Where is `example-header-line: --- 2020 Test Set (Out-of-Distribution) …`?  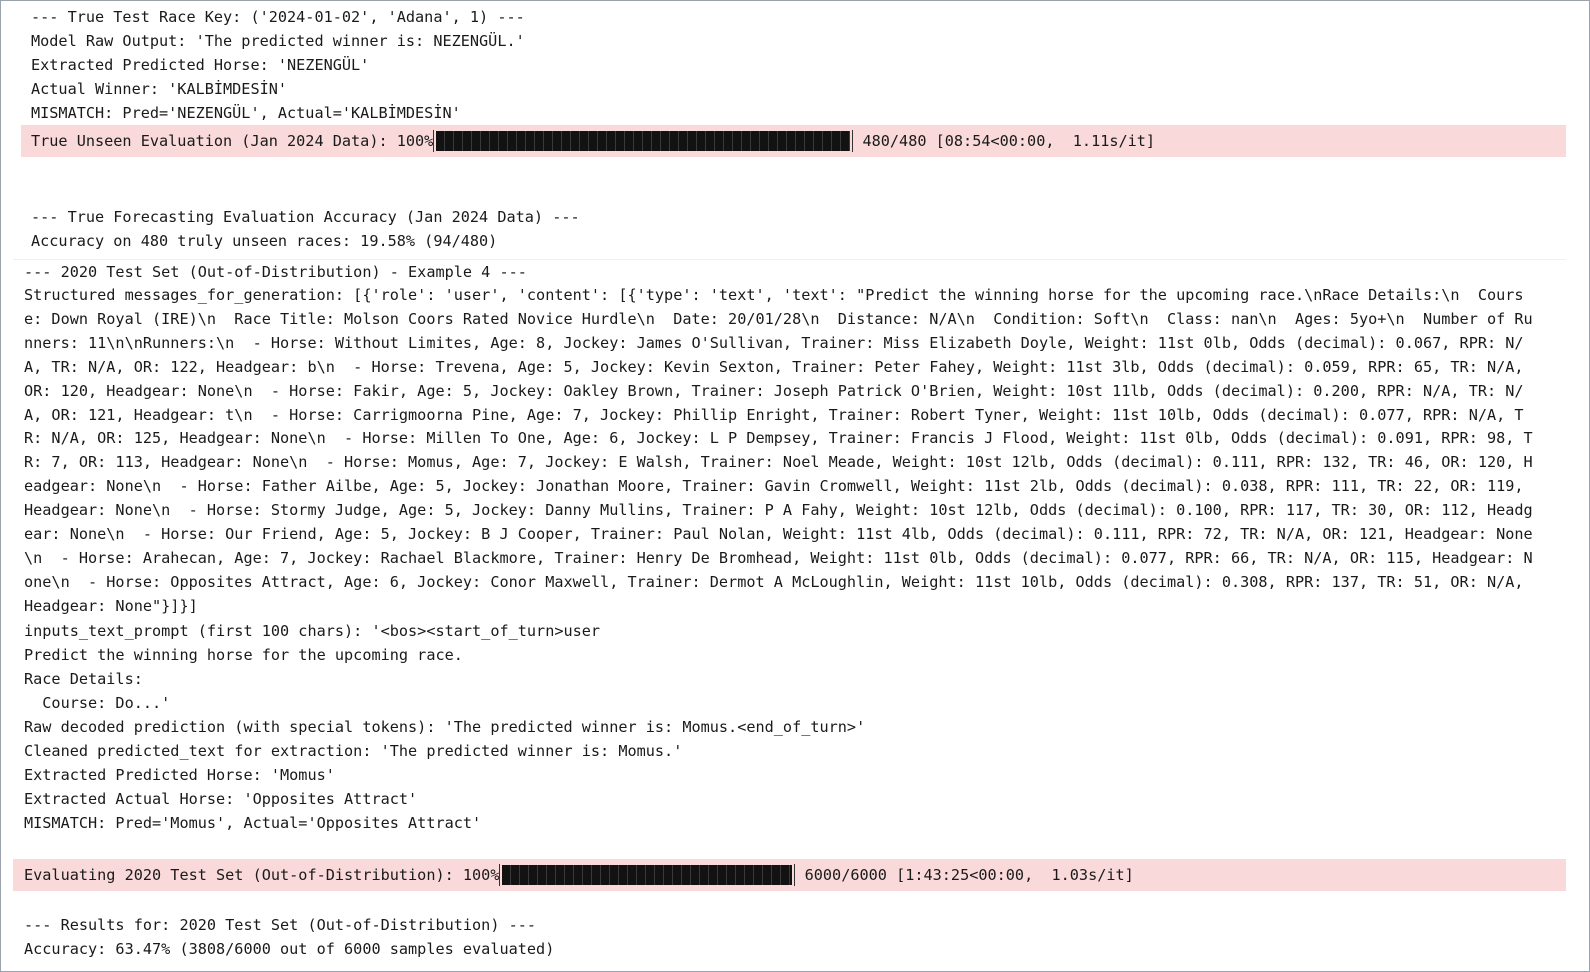 example-header-line: --- 2020 Test Set (Out-of-Distribution) … is located at coordinates (275, 272).